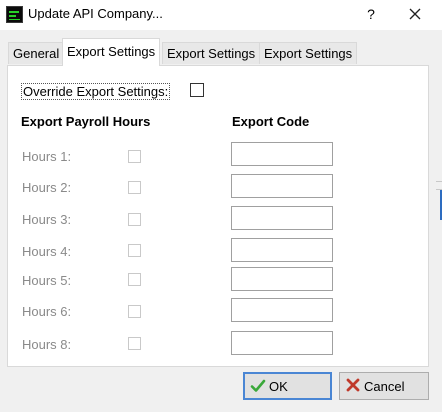 Image resolution: width=442 pixels, height=412 pixels. What do you see at coordinates (111, 52) in the screenshot?
I see `tab-export-settings-1: Export Settings` at bounding box center [111, 52].